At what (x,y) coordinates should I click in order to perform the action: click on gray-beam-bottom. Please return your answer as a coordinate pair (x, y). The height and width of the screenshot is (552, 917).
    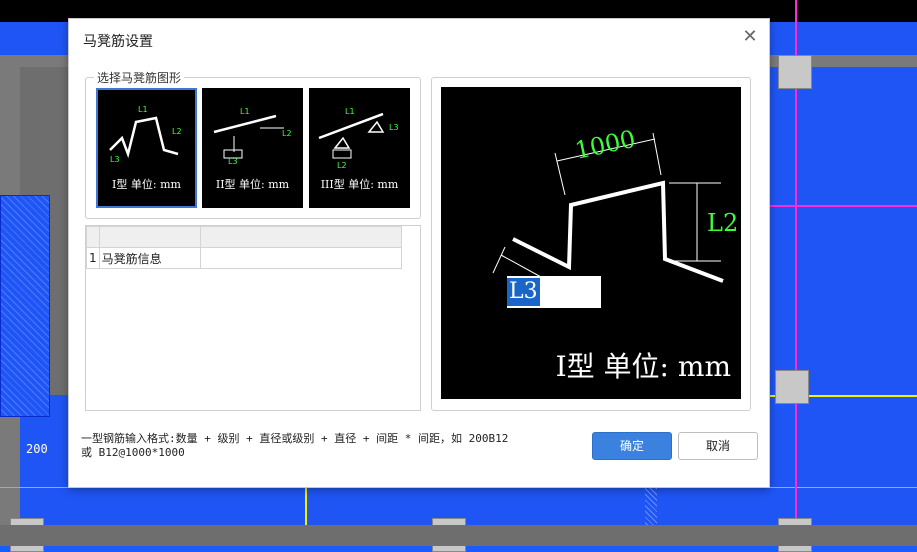
    Looking at the image, I should click on (458, 535).